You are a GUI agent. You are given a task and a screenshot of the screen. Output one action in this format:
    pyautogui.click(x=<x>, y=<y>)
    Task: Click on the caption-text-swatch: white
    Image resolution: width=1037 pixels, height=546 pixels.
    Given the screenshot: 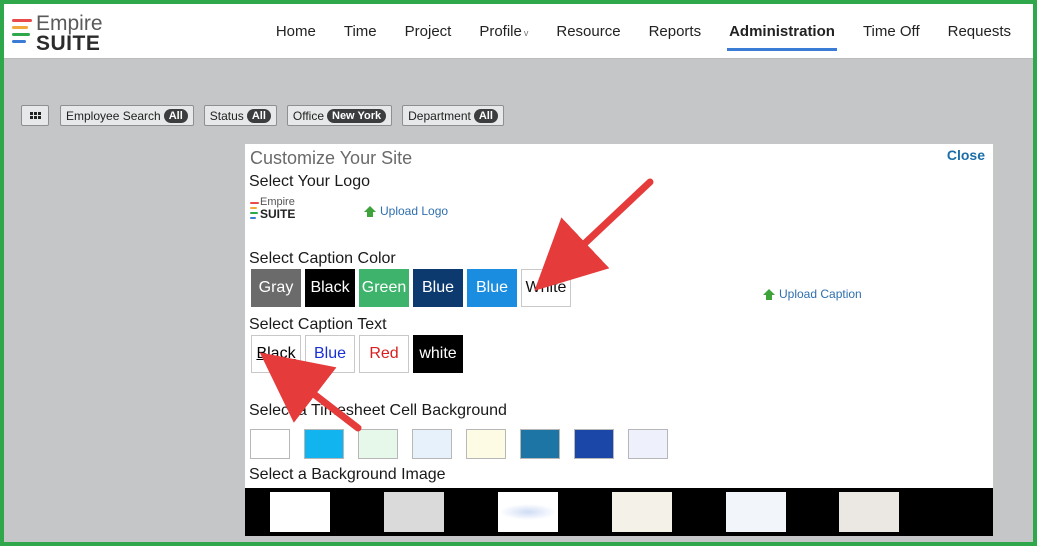 What is the action you would take?
    pyautogui.click(x=438, y=354)
    